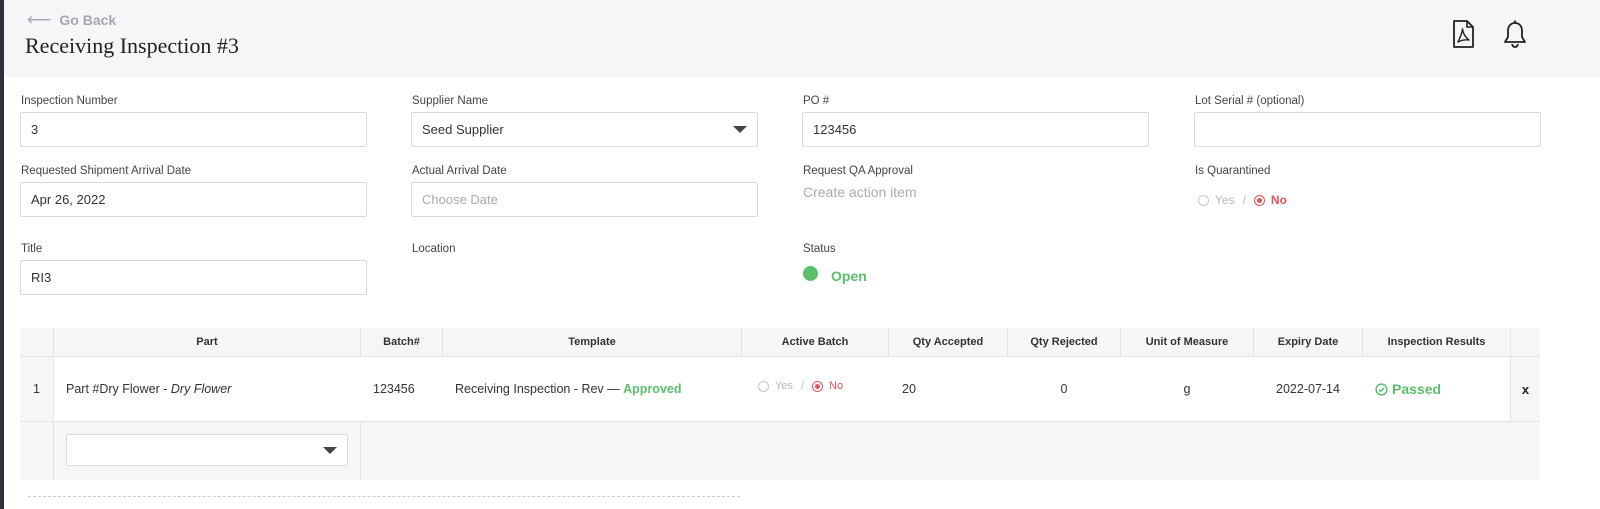  What do you see at coordinates (1187, 389) in the screenshot?
I see `unit-value: g` at bounding box center [1187, 389].